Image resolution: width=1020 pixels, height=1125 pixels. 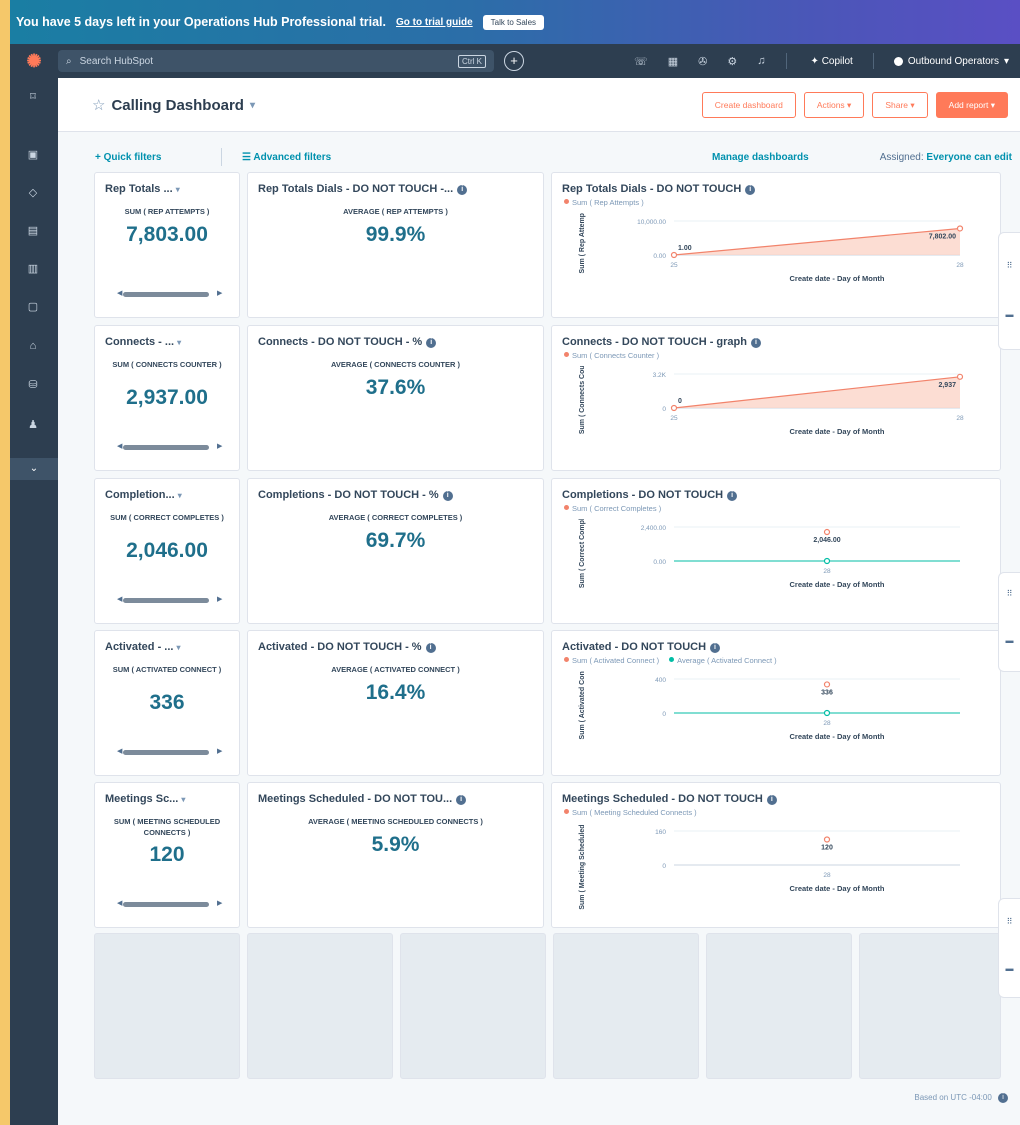 What do you see at coordinates (167, 189) in the screenshot?
I see `card-title: Rep Totals ... ▾` at bounding box center [167, 189].